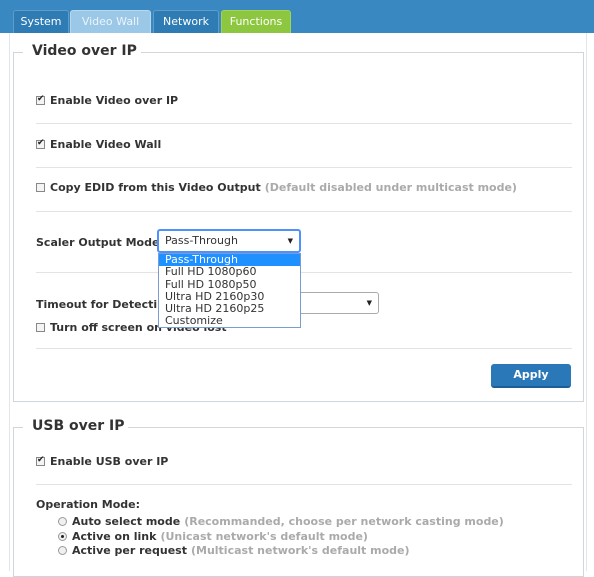  I want to click on enable-video-wall-label: Enable Video Wall, so click(106, 144).